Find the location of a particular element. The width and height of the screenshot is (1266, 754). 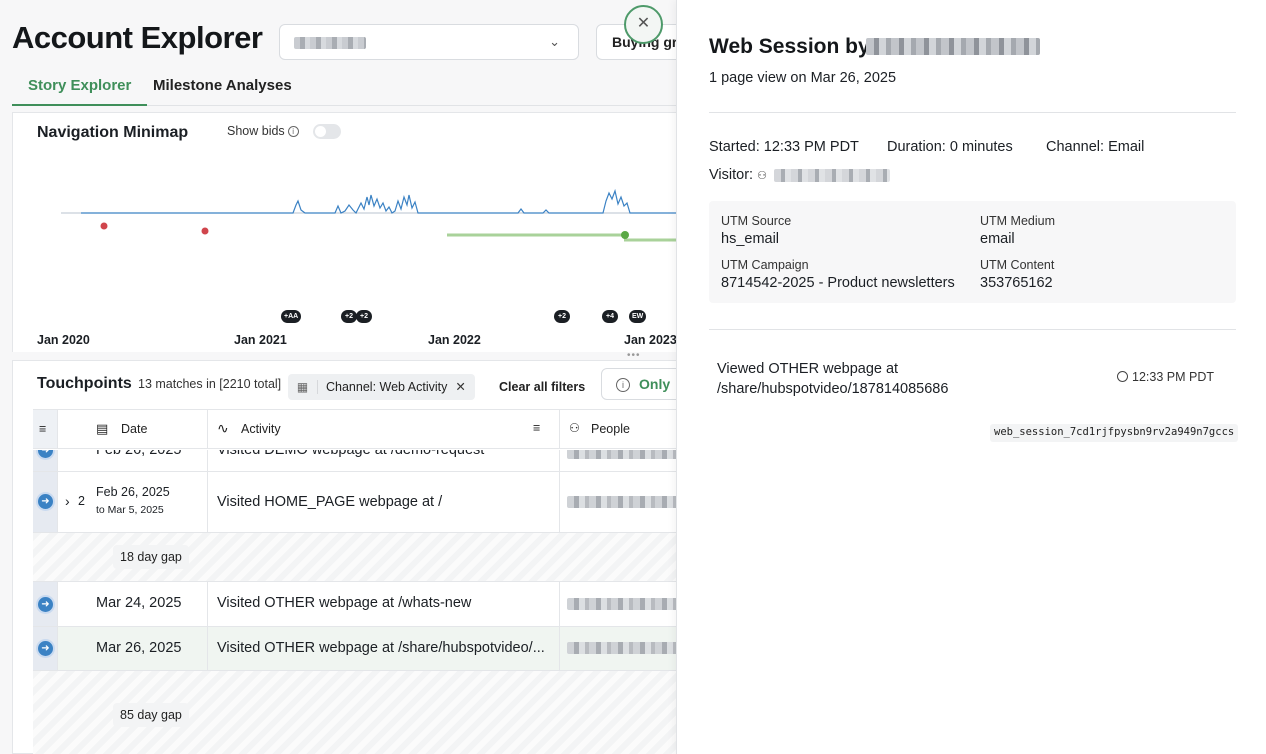

column-date: ▤ Date is located at coordinates (133, 429).